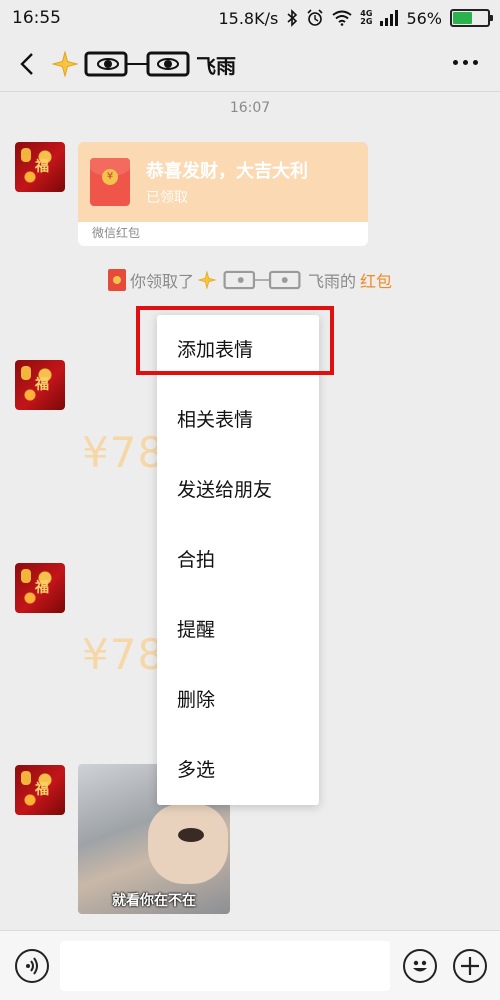  Describe the element at coordinates (424, 18) in the screenshot. I see `battery-percent: 56%` at that location.